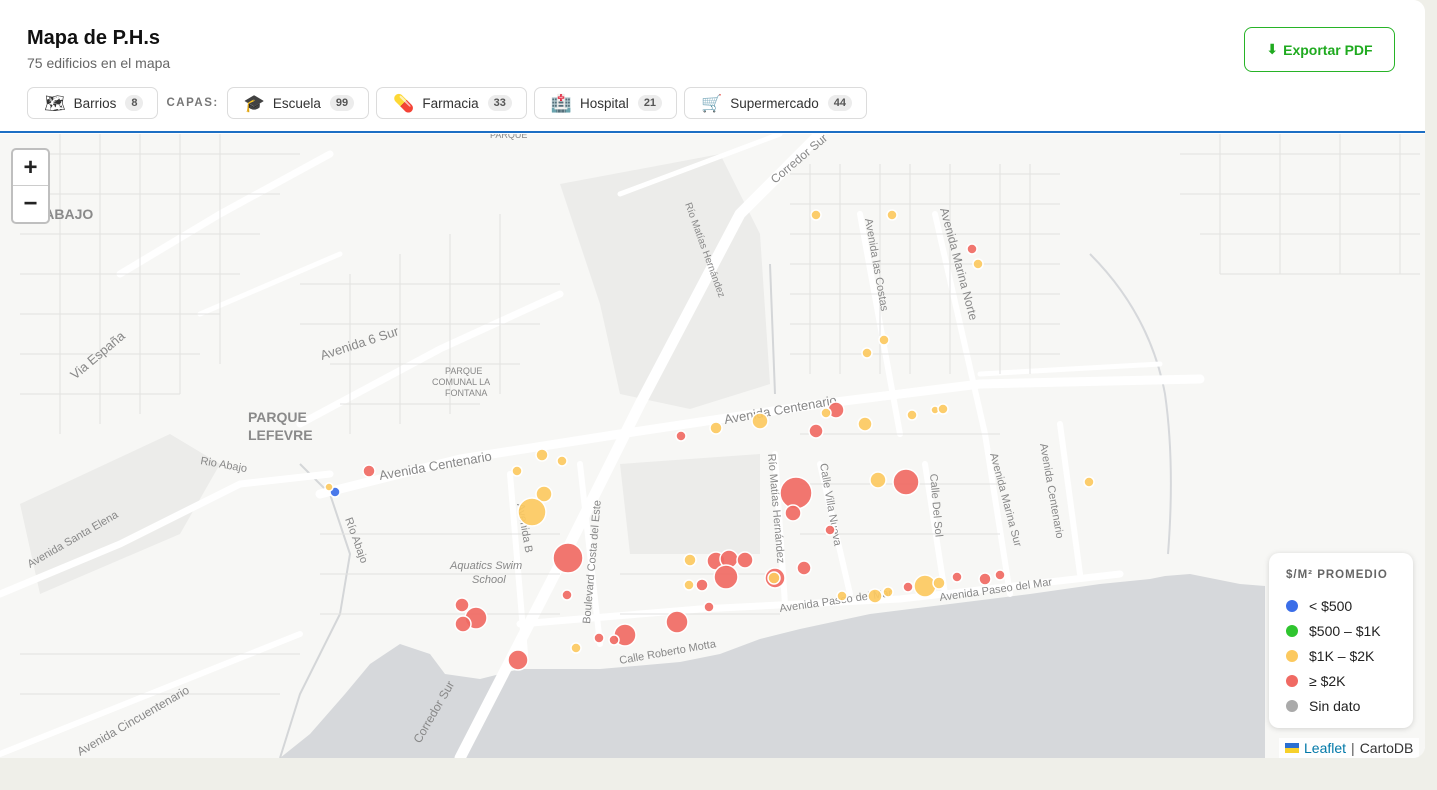  I want to click on page-title: Mapa de P.H.s, so click(94, 38).